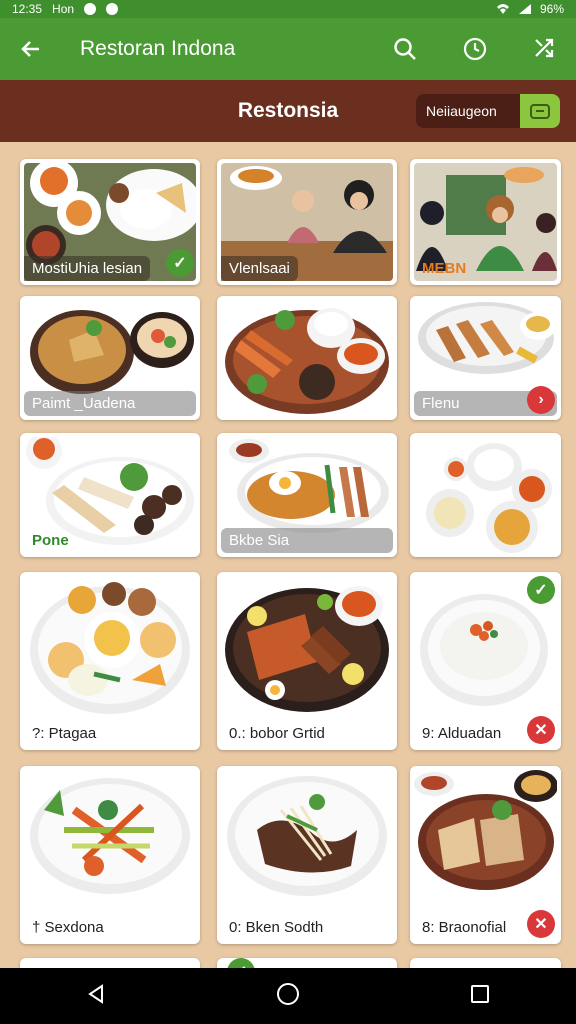 The image size is (576, 1024). What do you see at coordinates (31, 49) in the screenshot?
I see `back-arrow-icon` at bounding box center [31, 49].